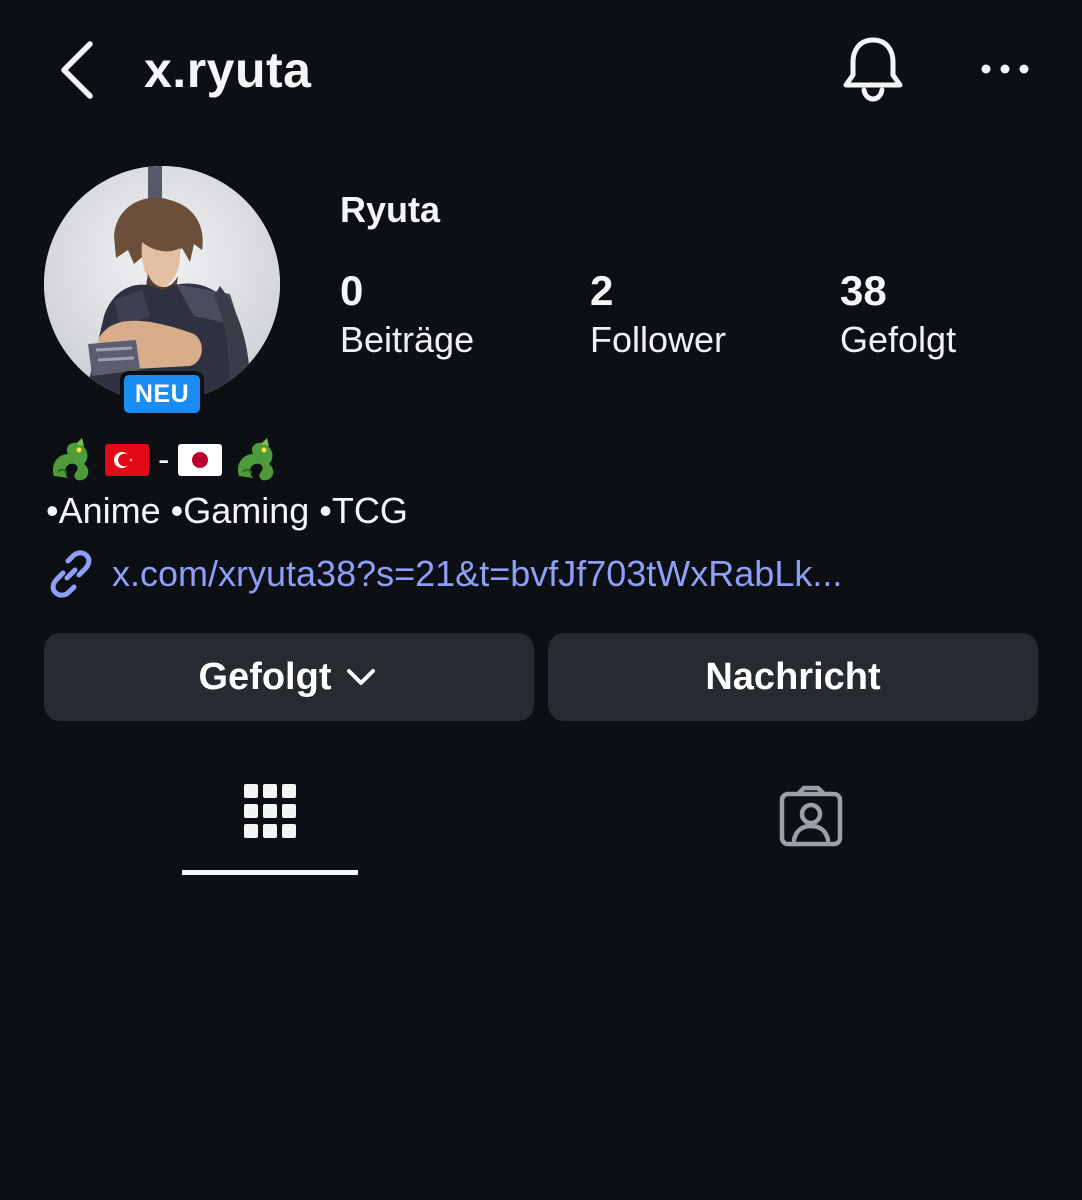 The image size is (1082, 1200). I want to click on bio-emoji-line: -, so click(163, 460).